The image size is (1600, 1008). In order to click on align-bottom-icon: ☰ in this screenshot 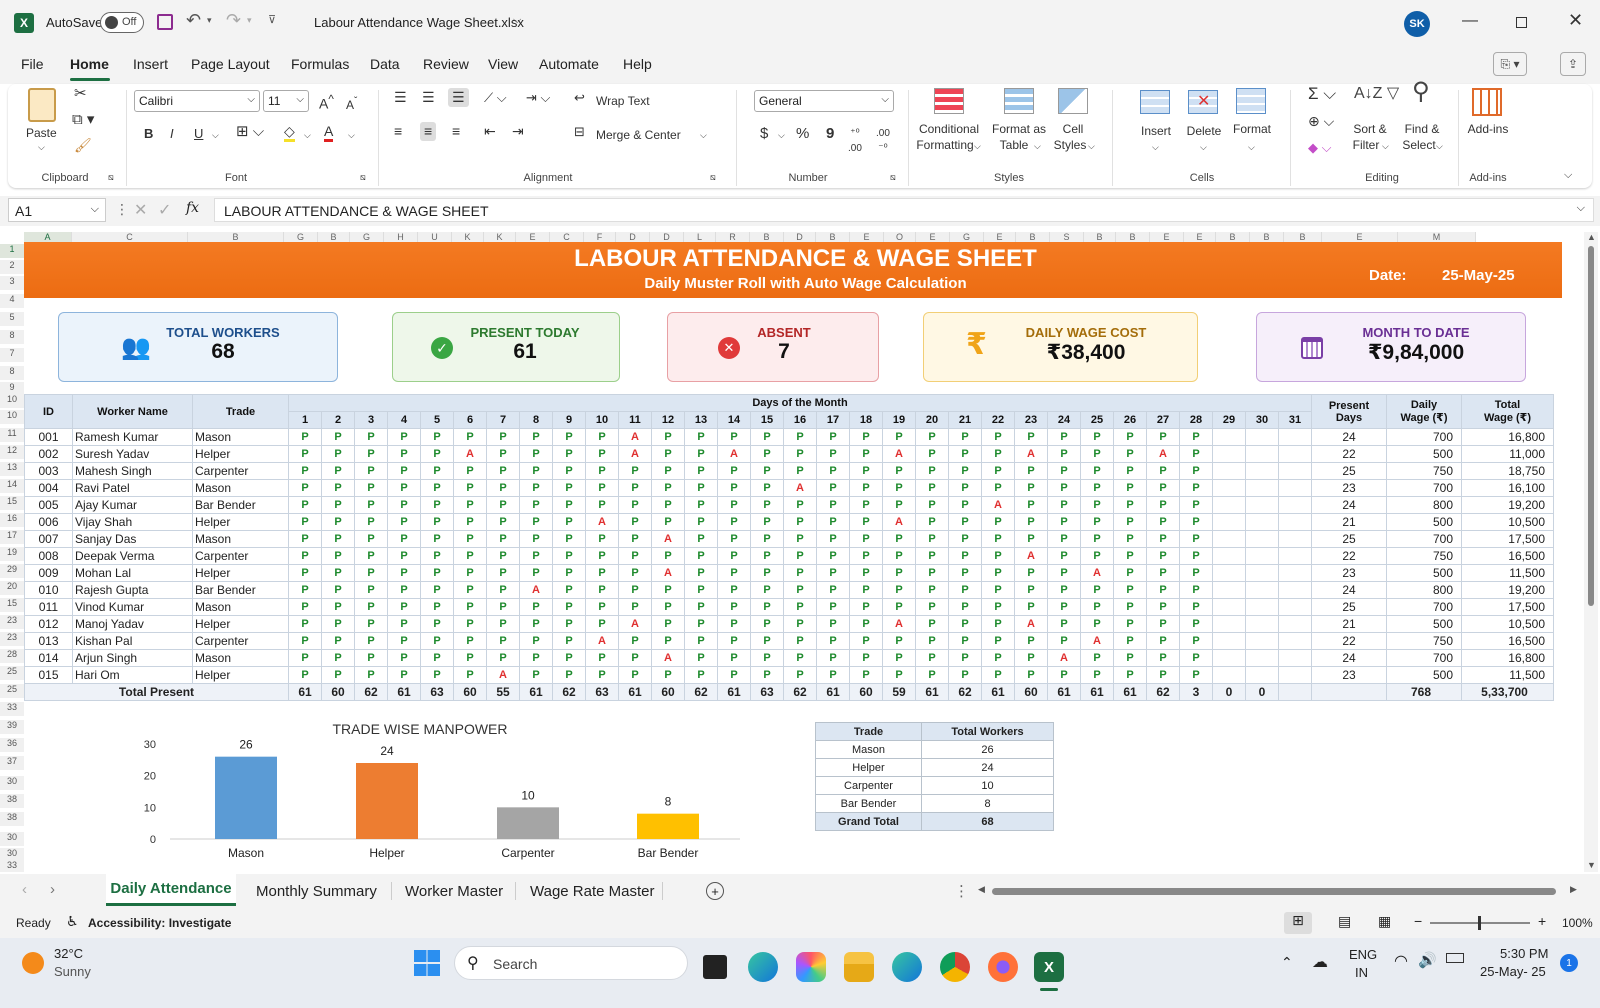, I will do `click(458, 97)`.